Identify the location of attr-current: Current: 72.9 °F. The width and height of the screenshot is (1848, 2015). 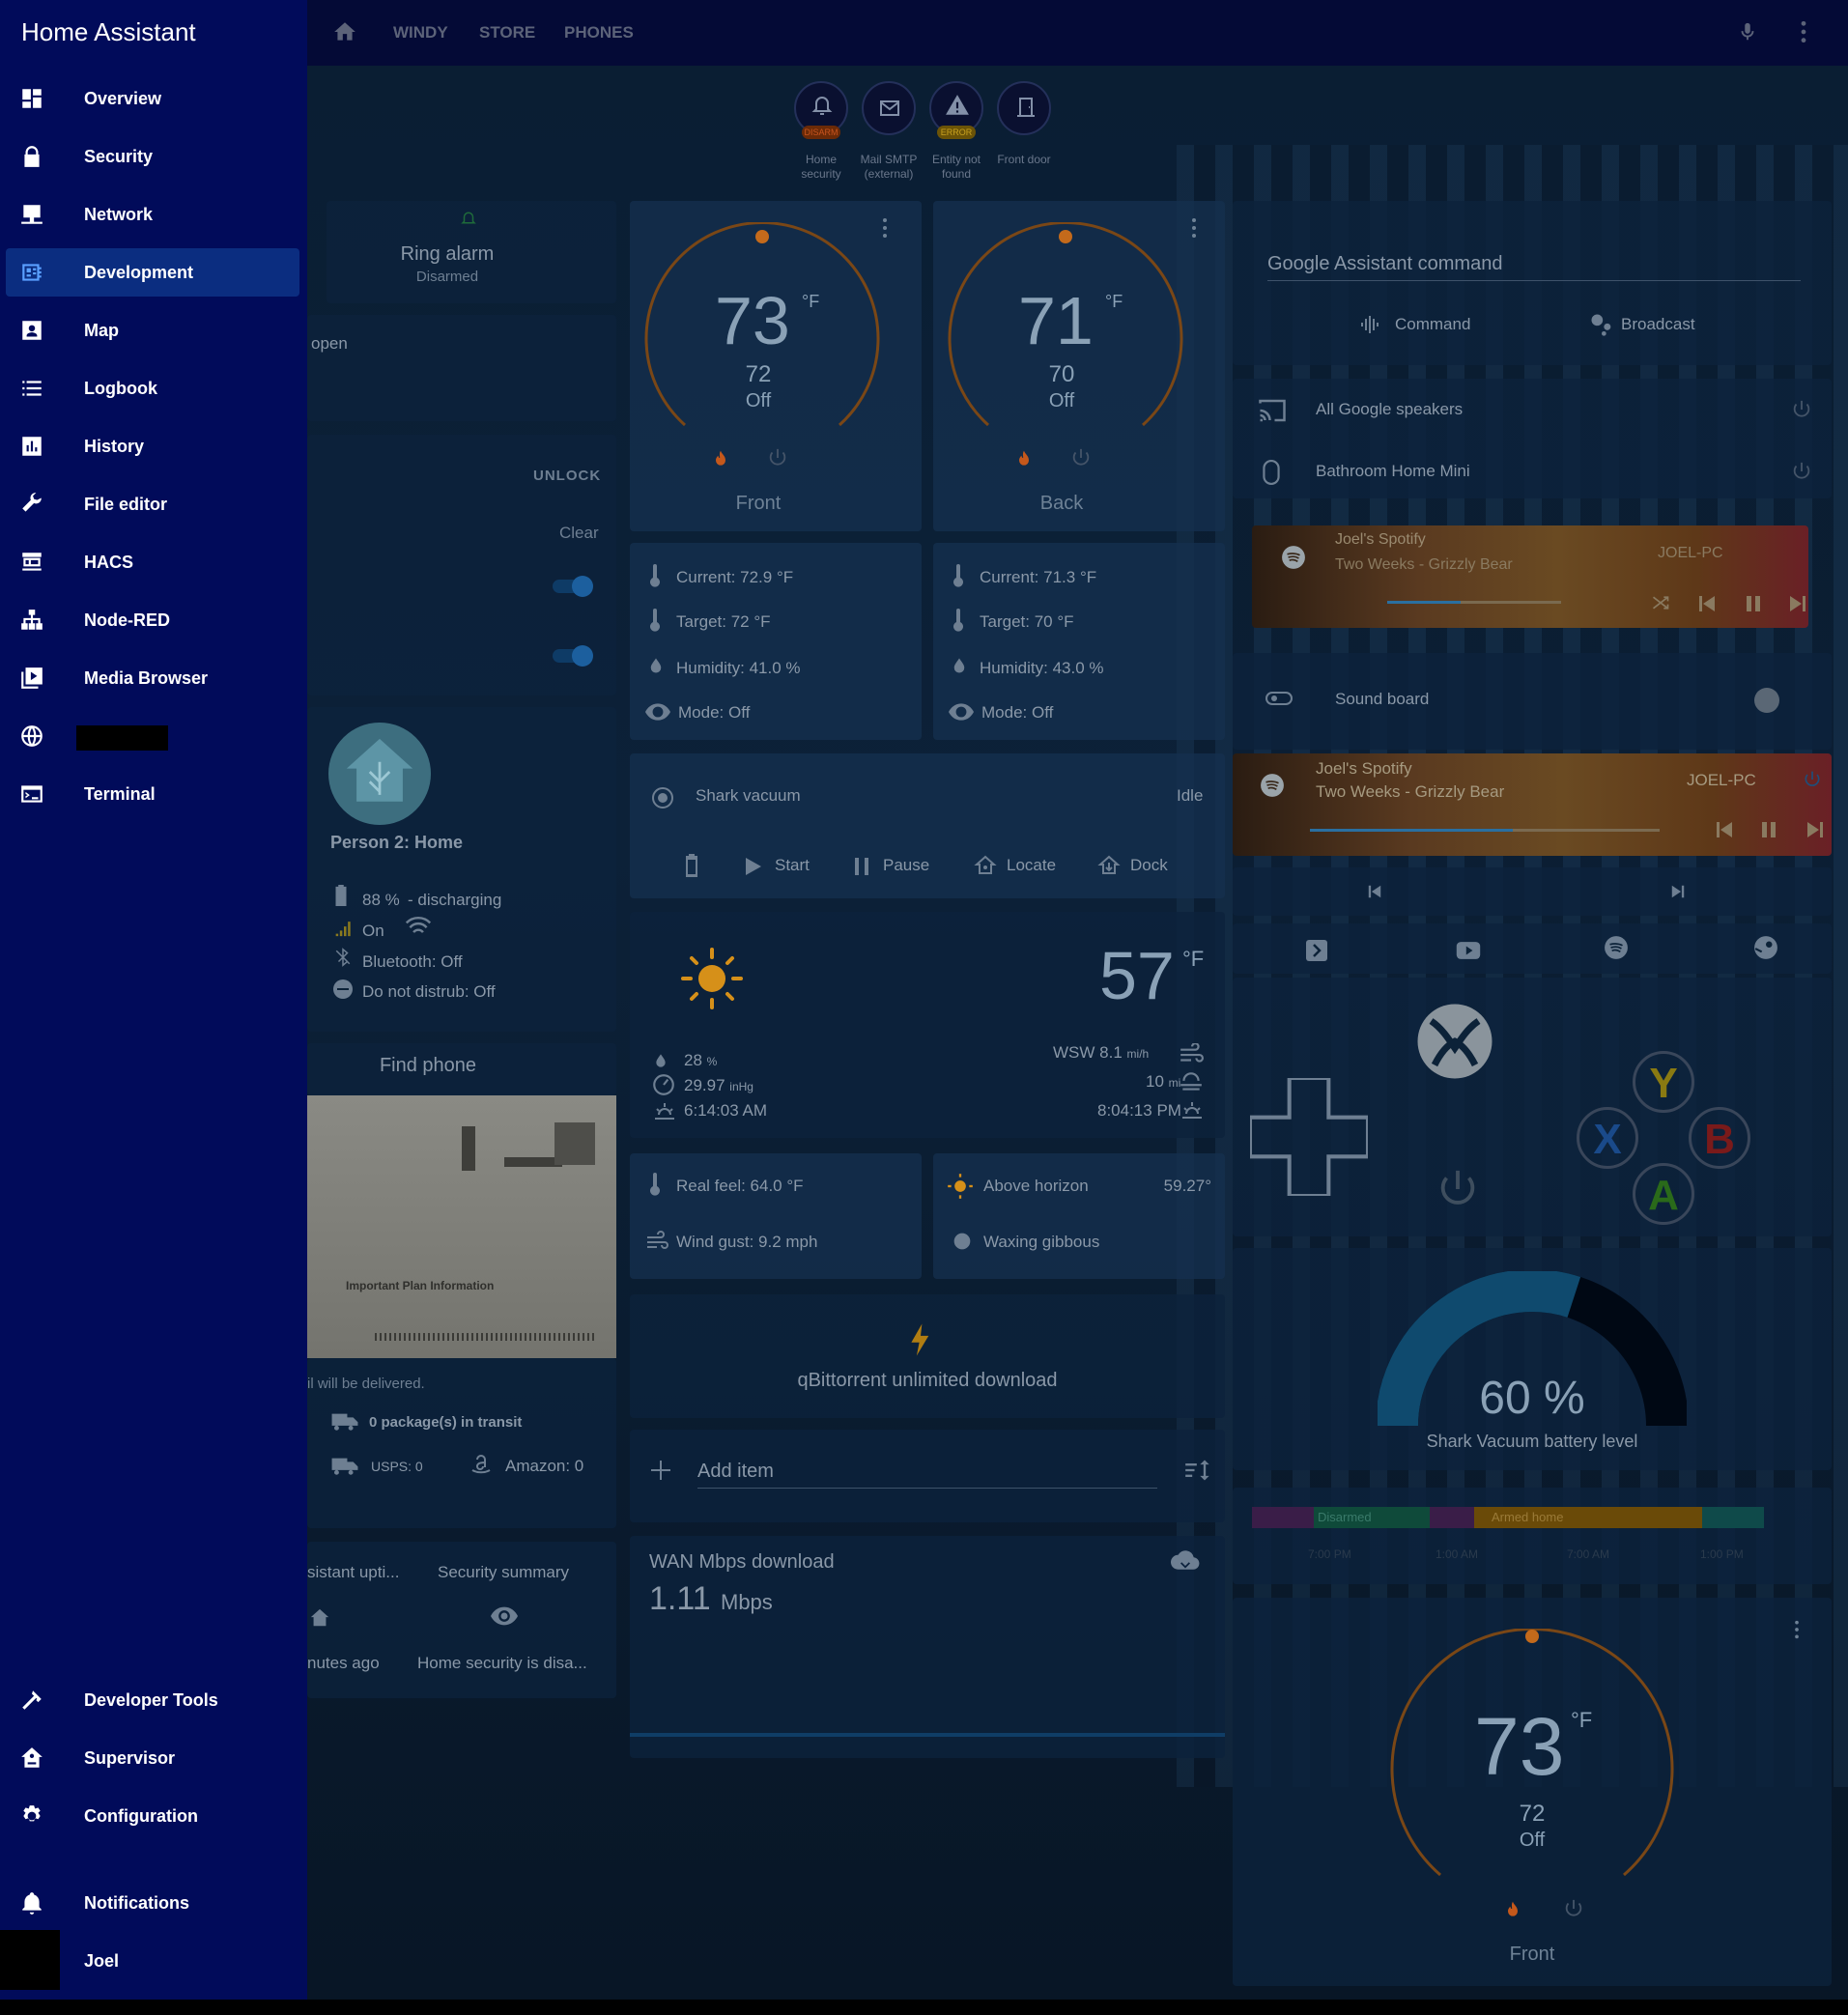
(735, 577).